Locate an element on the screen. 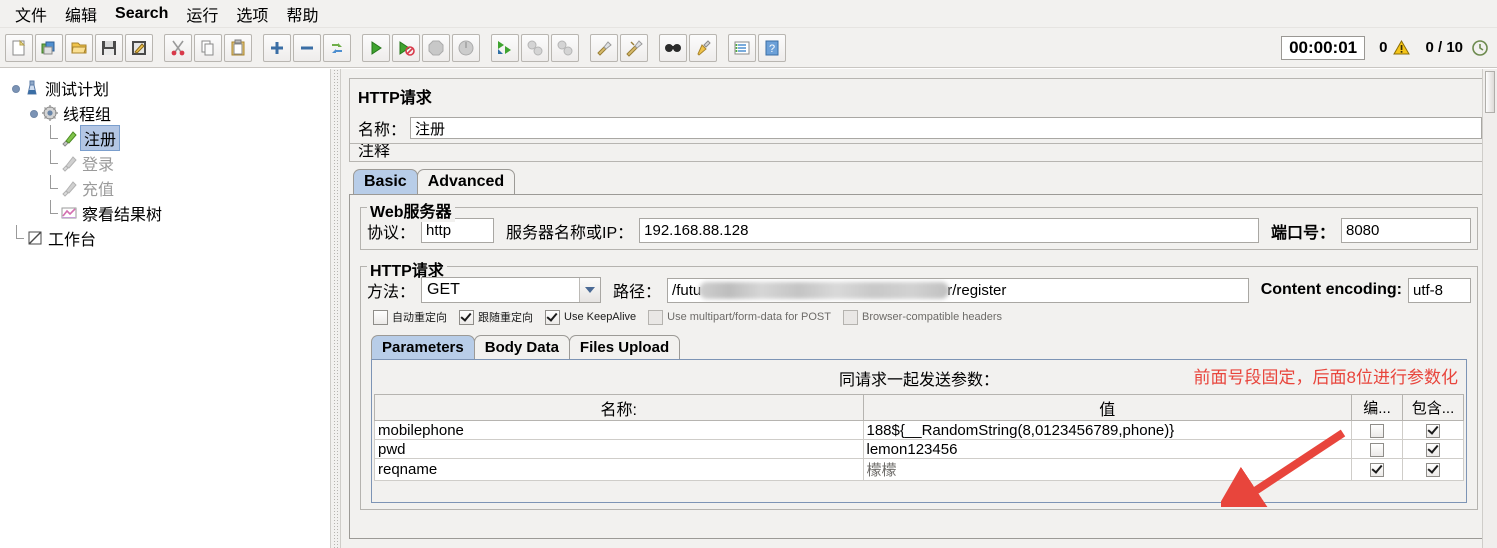  cell-param-name: reqname is located at coordinates (619, 469).